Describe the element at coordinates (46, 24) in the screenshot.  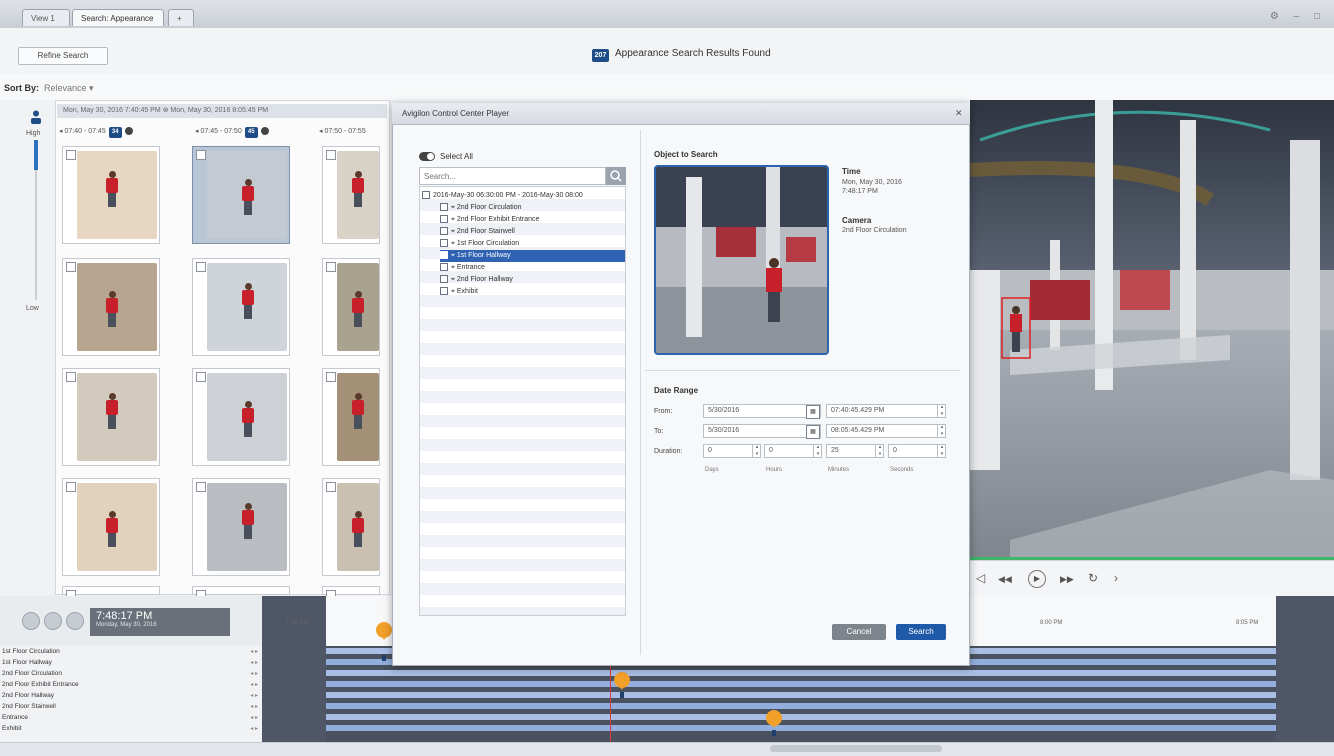
I see `tab-view-1: View 1 ×` at that location.